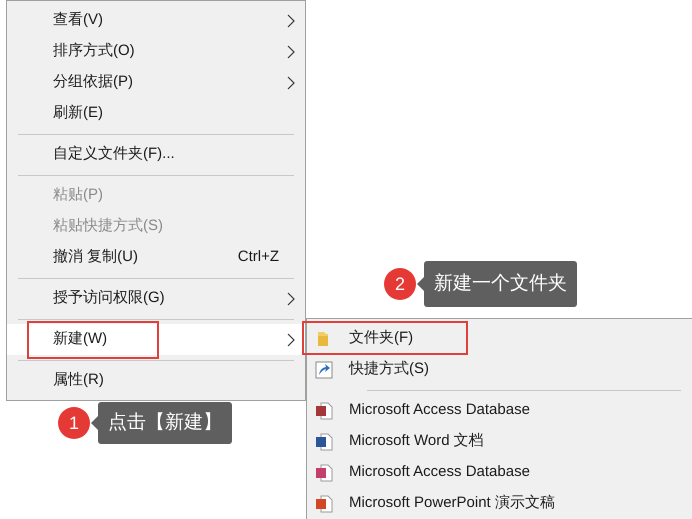 The image size is (692, 519). Describe the element at coordinates (156, 51) in the screenshot. I see `menu-item: 排序方式(O)` at that location.